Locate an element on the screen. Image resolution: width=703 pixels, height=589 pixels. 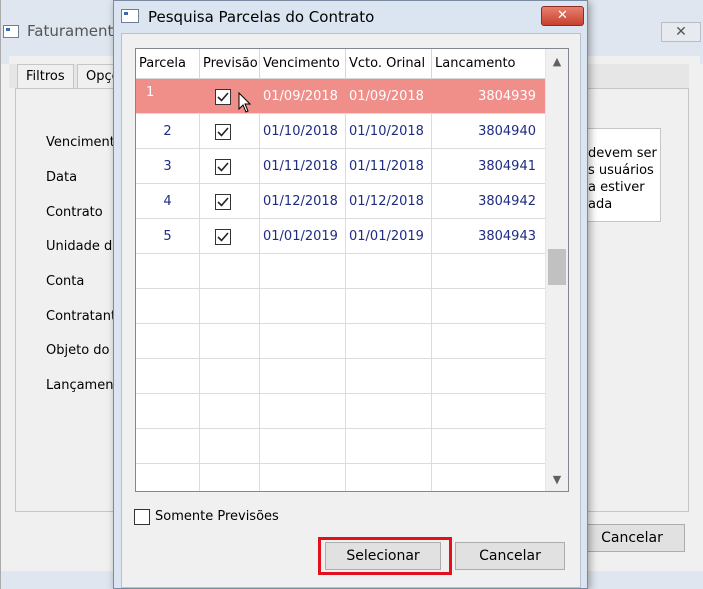
tab-opcoes: Opçõ is located at coordinates (97, 76).